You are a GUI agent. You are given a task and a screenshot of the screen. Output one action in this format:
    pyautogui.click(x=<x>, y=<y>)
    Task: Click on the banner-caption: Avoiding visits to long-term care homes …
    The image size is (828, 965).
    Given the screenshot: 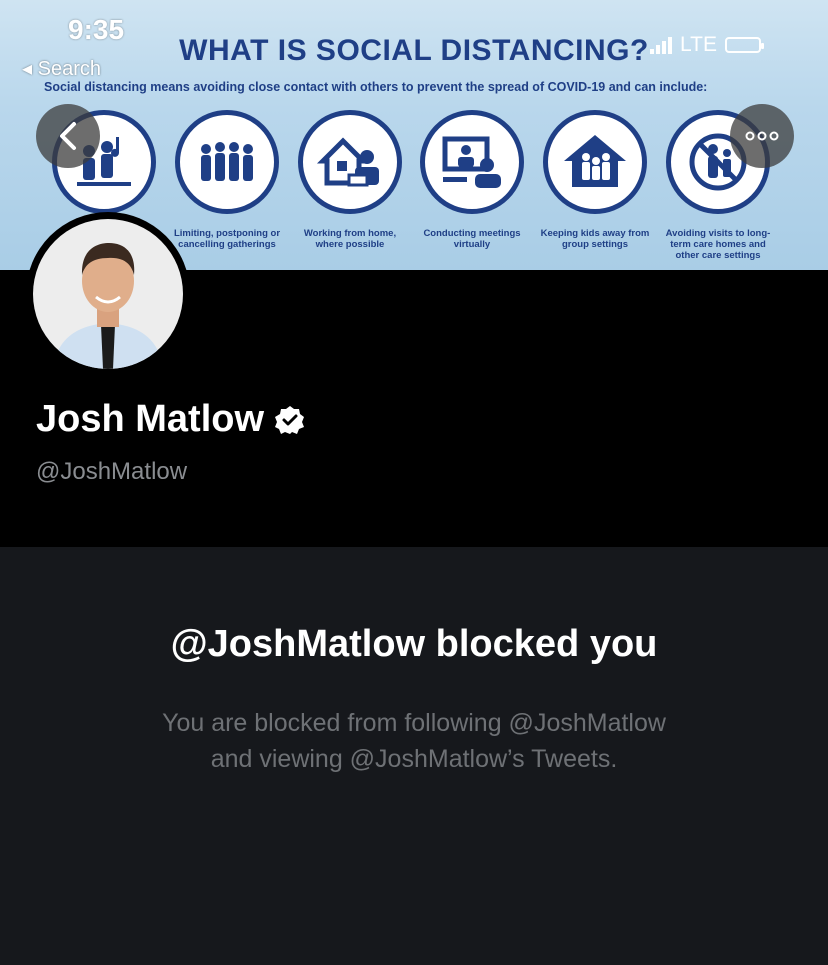 What is the action you would take?
    pyautogui.click(x=718, y=244)
    